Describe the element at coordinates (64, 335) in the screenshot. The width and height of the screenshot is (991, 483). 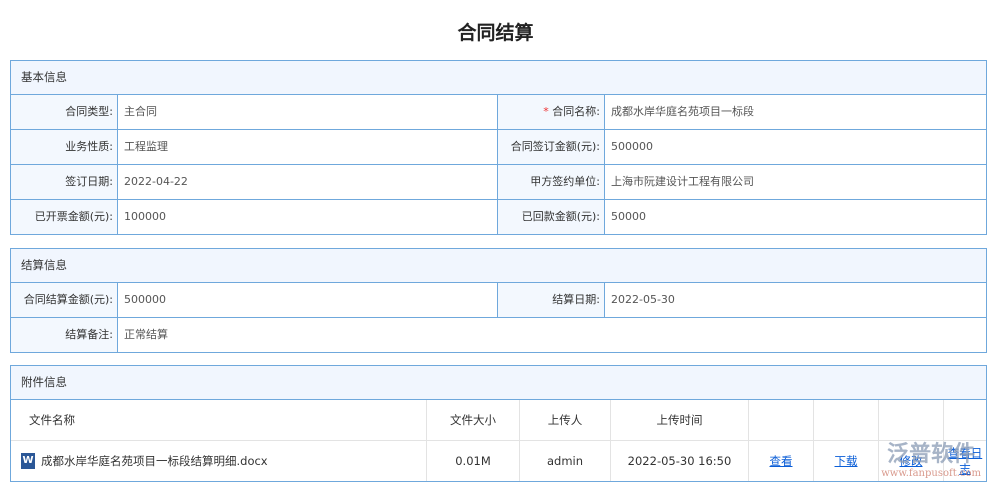
I see `field-label: 结算备注:` at that location.